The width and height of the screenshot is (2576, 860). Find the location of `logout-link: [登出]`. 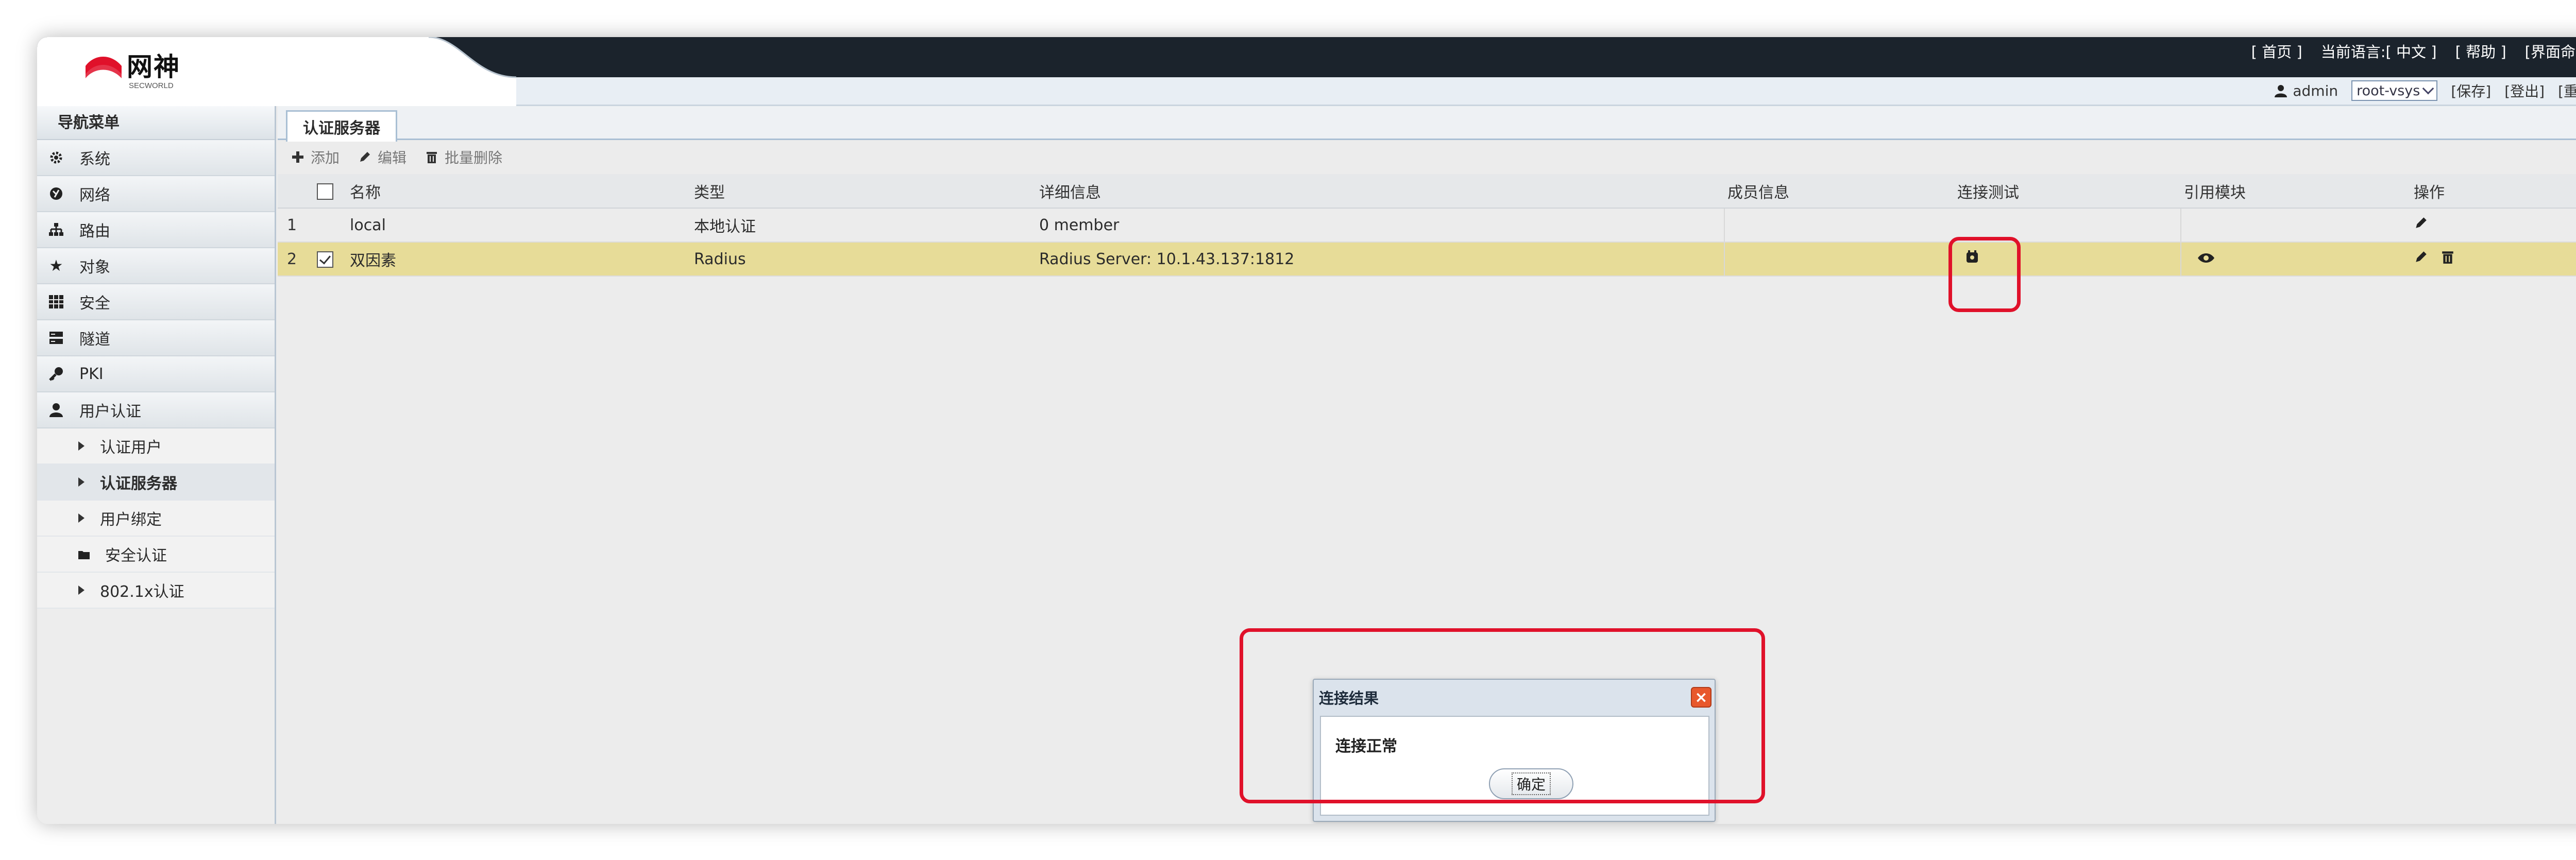

logout-link: [登出] is located at coordinates (2524, 90).